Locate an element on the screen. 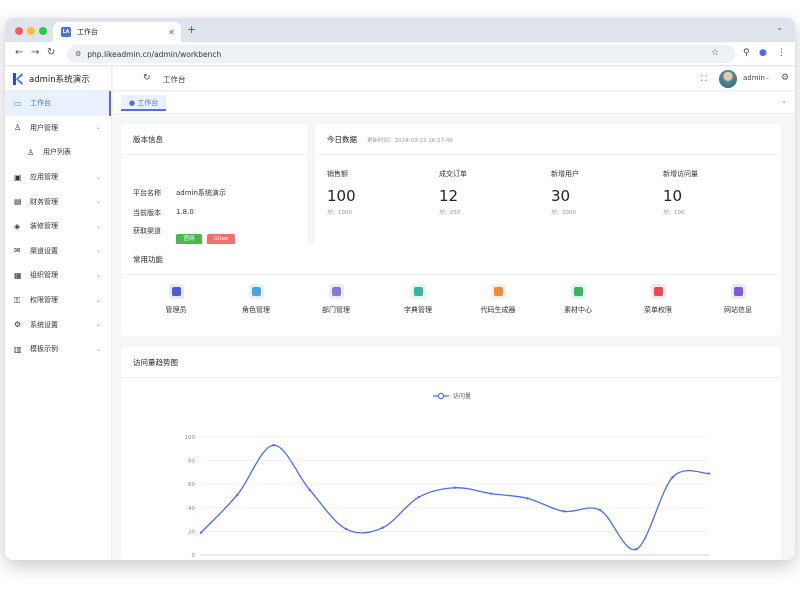 This screenshot has width=800, height=600. function-label: 代码生成器 is located at coordinates (498, 310).